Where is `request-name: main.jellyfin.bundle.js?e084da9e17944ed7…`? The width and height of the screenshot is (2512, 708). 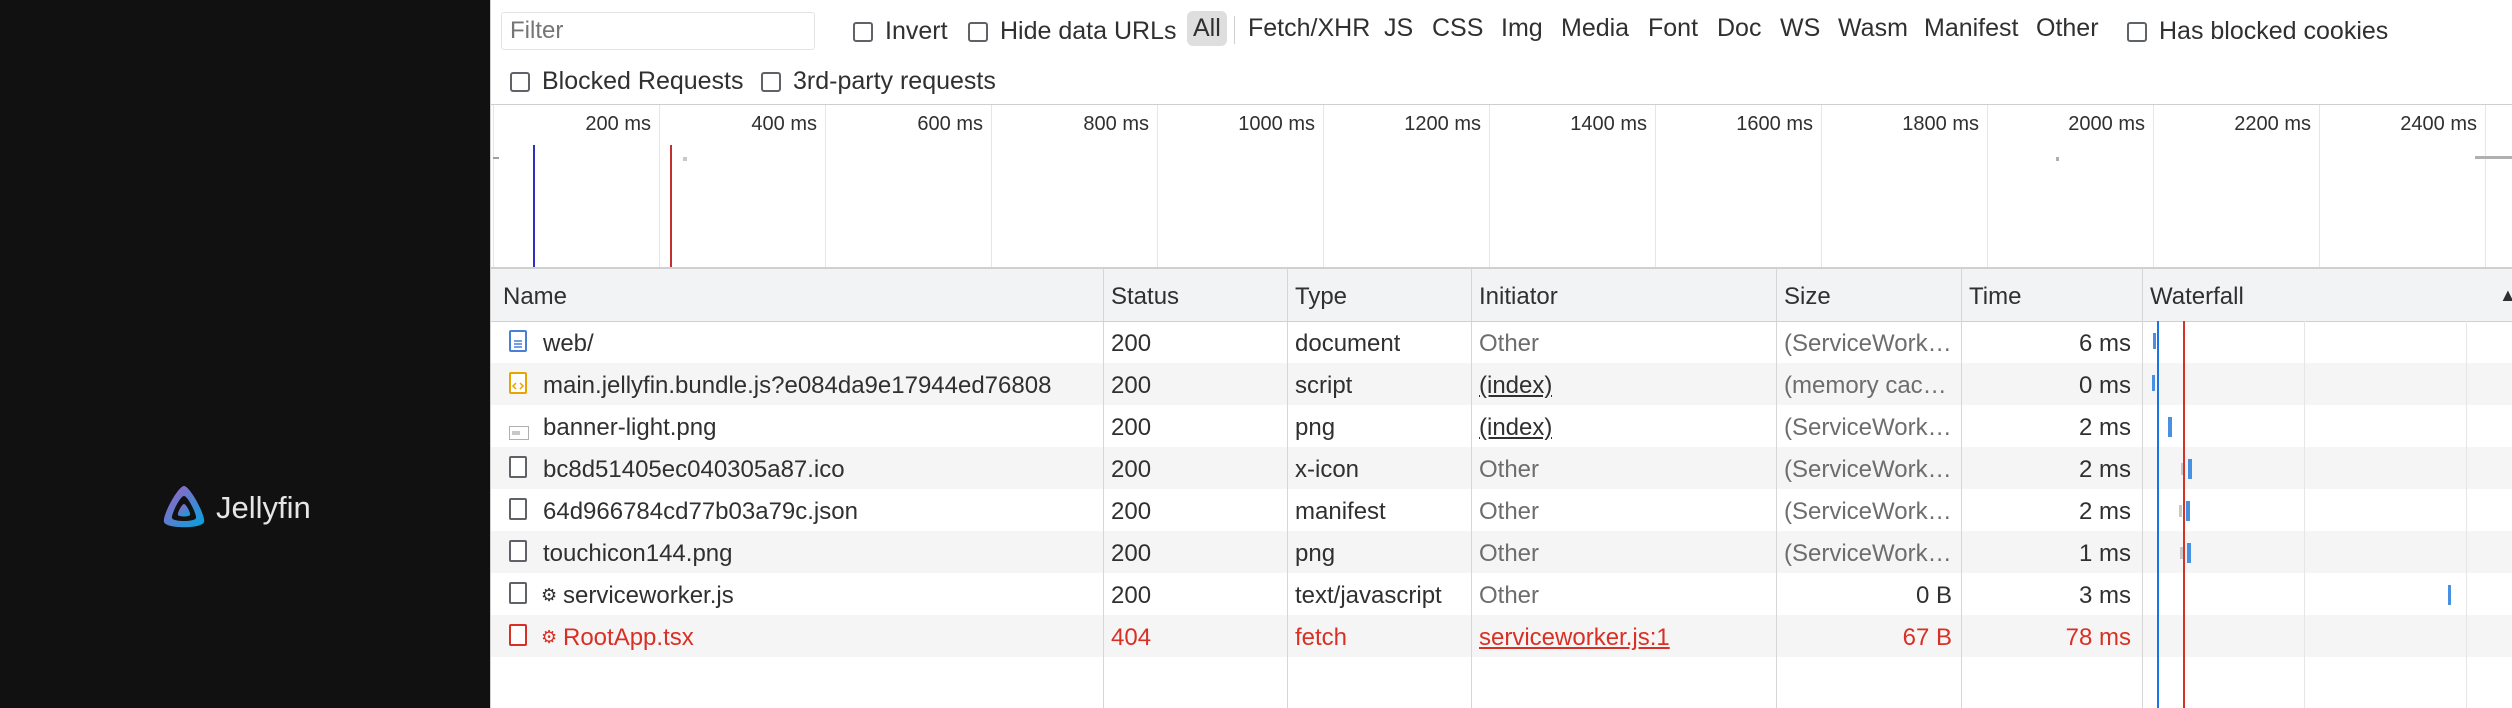
request-name: main.jellyfin.bundle.js?e084da9e17944ed7… is located at coordinates (797, 385).